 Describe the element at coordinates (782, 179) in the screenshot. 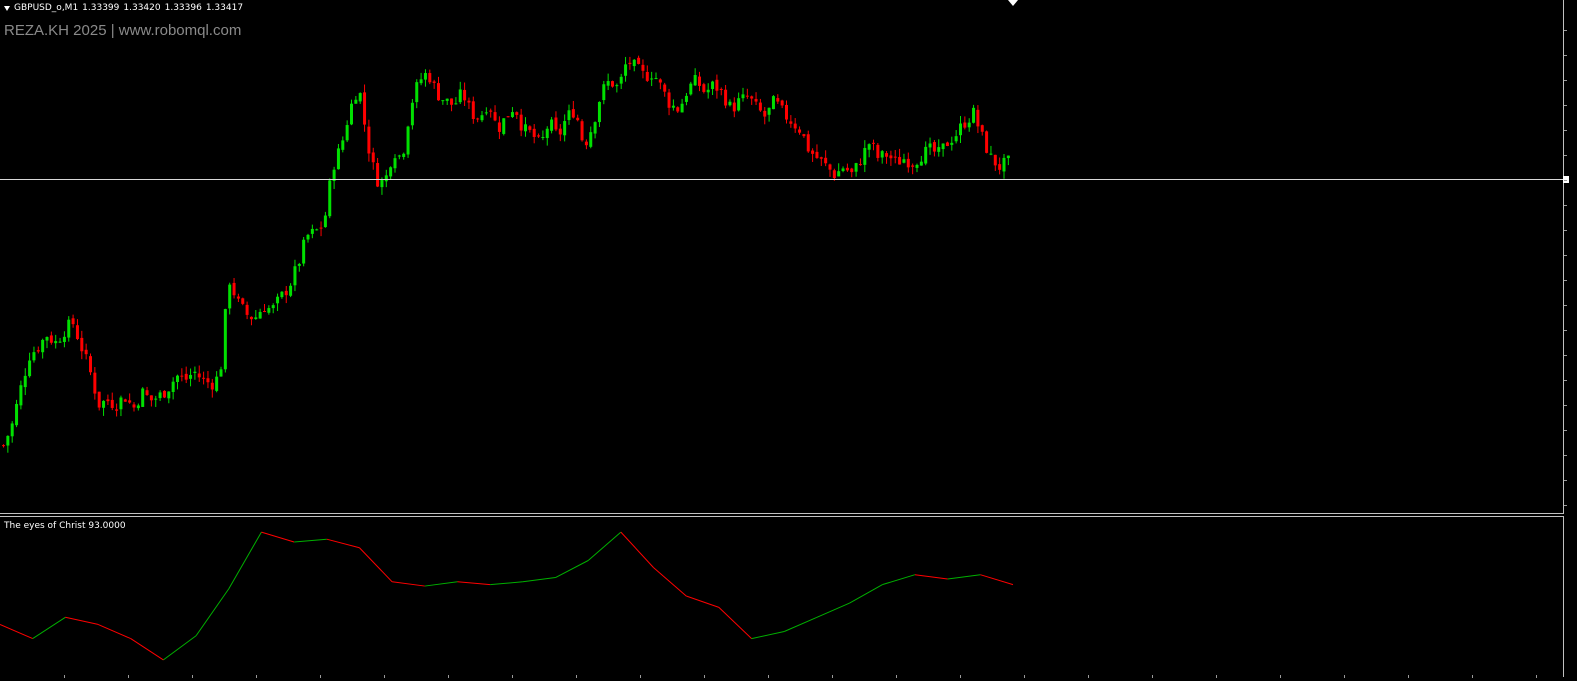

I see `bid-price-line` at that location.